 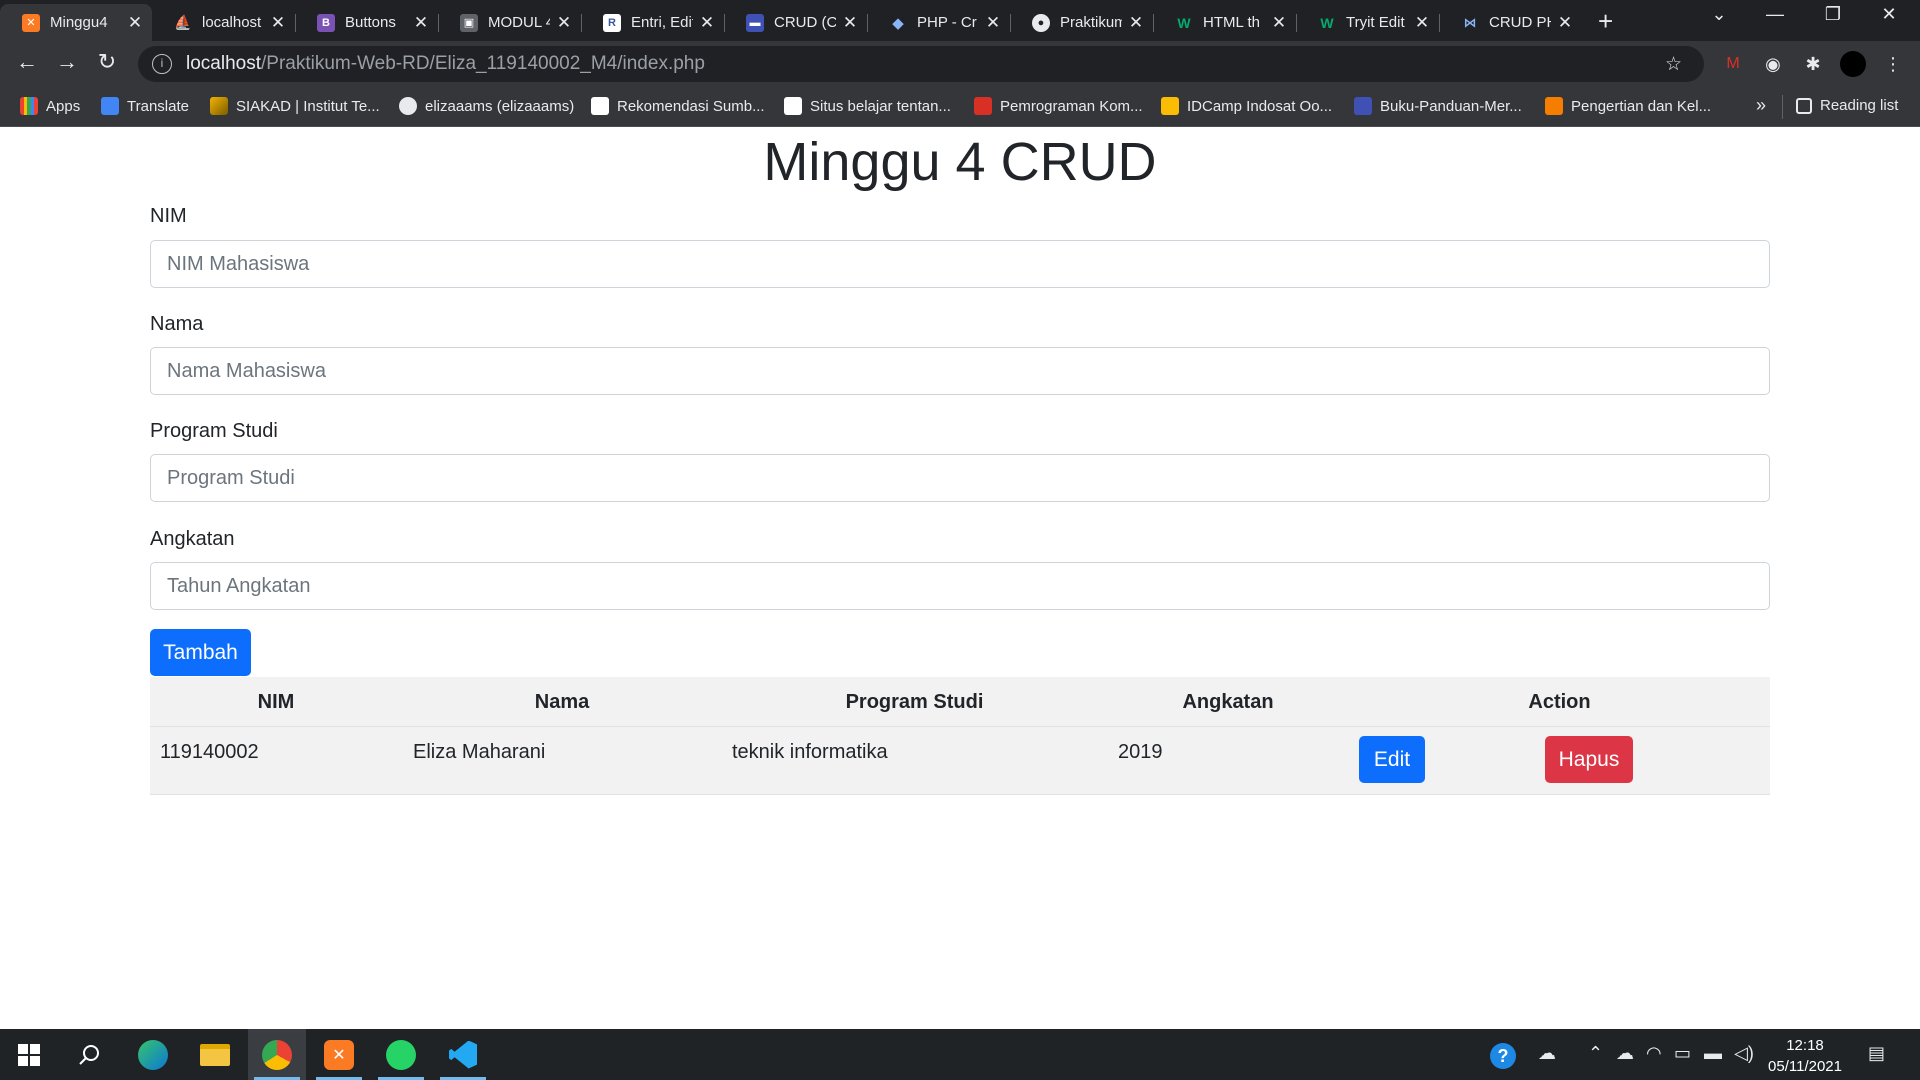 I want to click on onedrive-icon: ☁, so click(x=1625, y=1053).